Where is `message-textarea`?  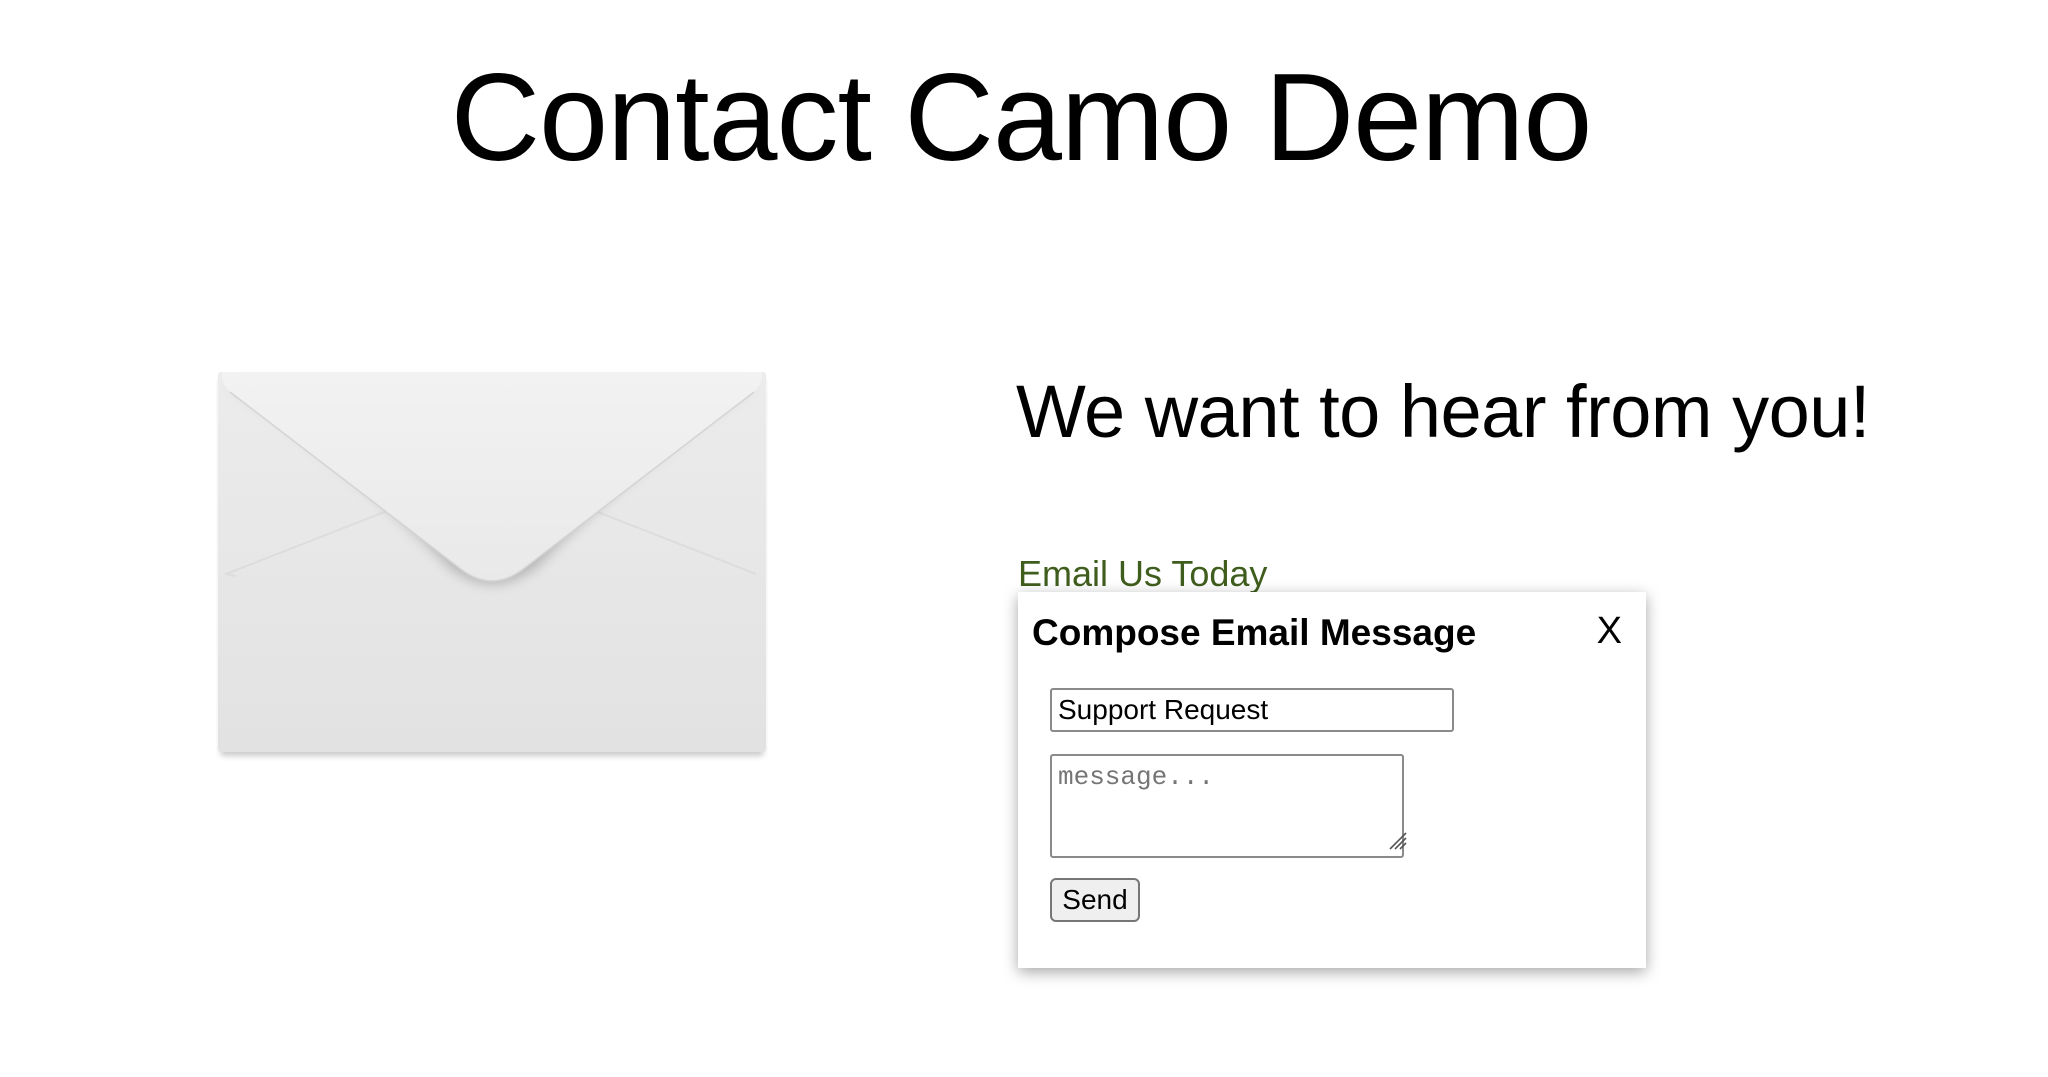 message-textarea is located at coordinates (1227, 806).